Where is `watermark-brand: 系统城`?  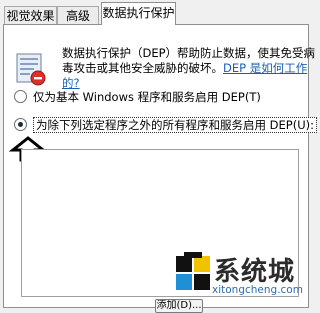 watermark-brand: 系统城 is located at coordinates (255, 272).